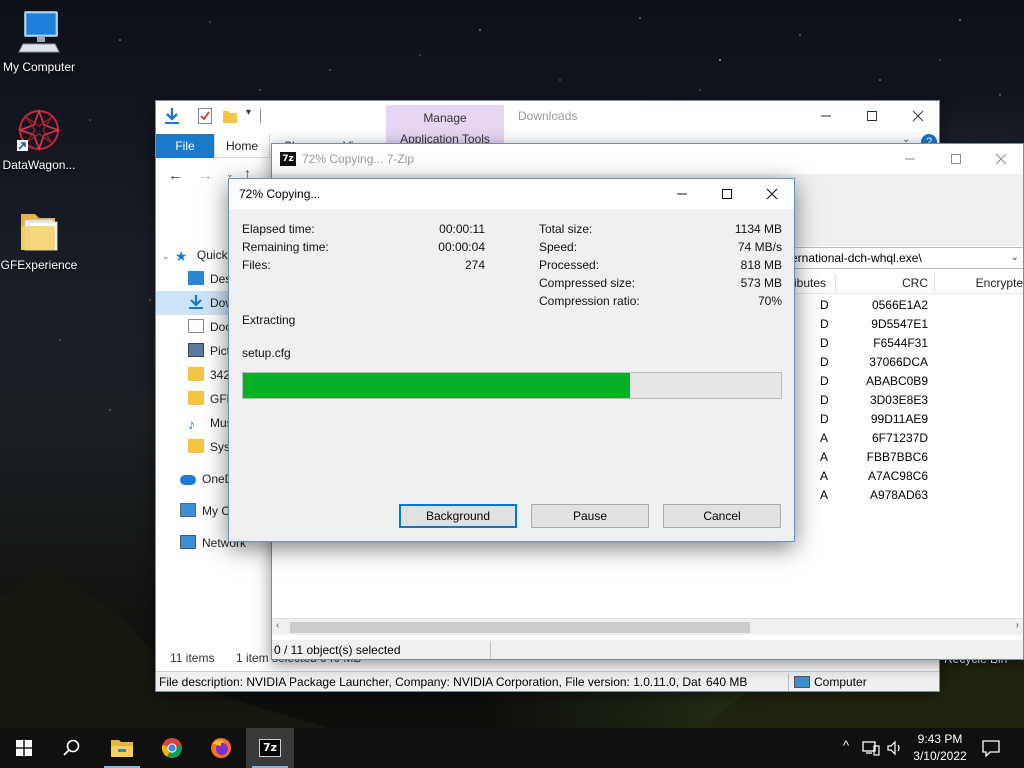 Image resolution: width=1024 pixels, height=768 pixels. I want to click on download-icon, so click(172, 117).